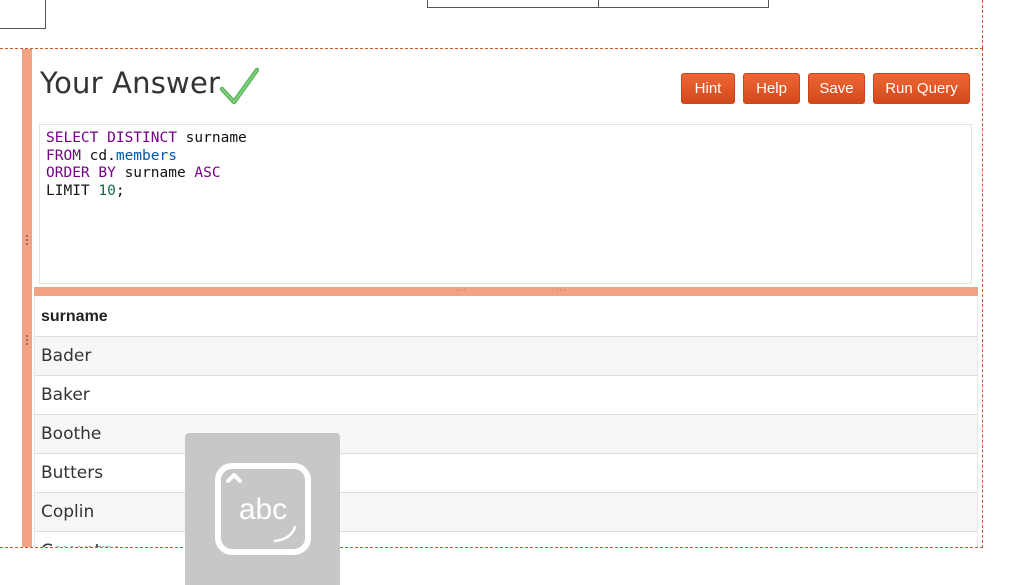 The height and width of the screenshot is (585, 1017). I want to click on table-row: Butters, so click(506, 473).